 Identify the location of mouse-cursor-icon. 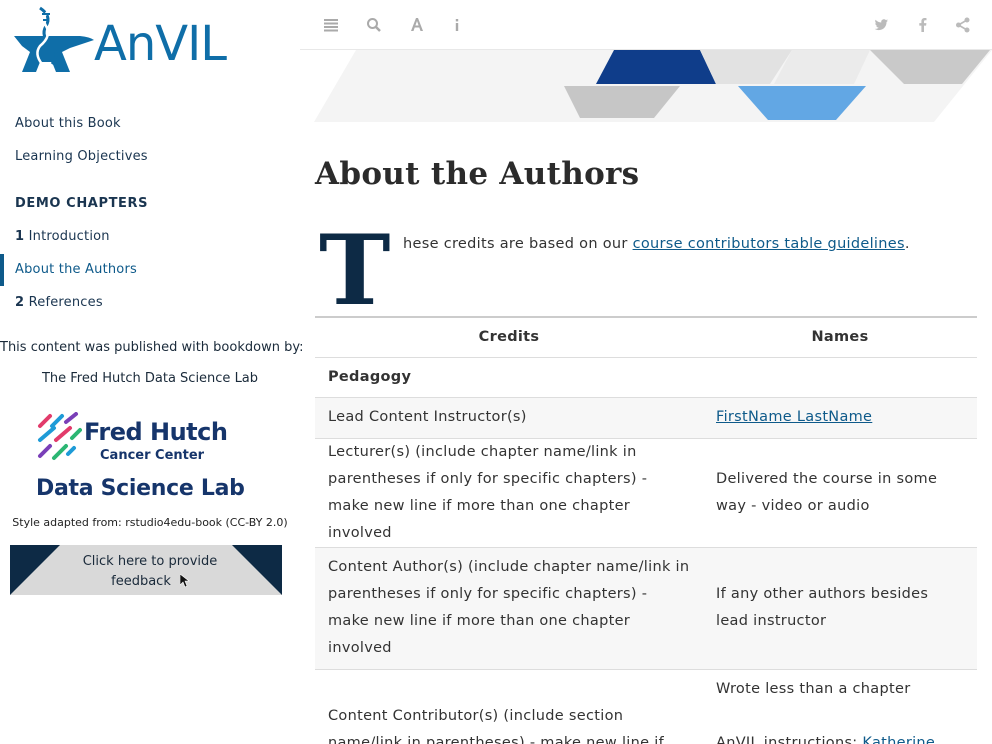
(185, 581).